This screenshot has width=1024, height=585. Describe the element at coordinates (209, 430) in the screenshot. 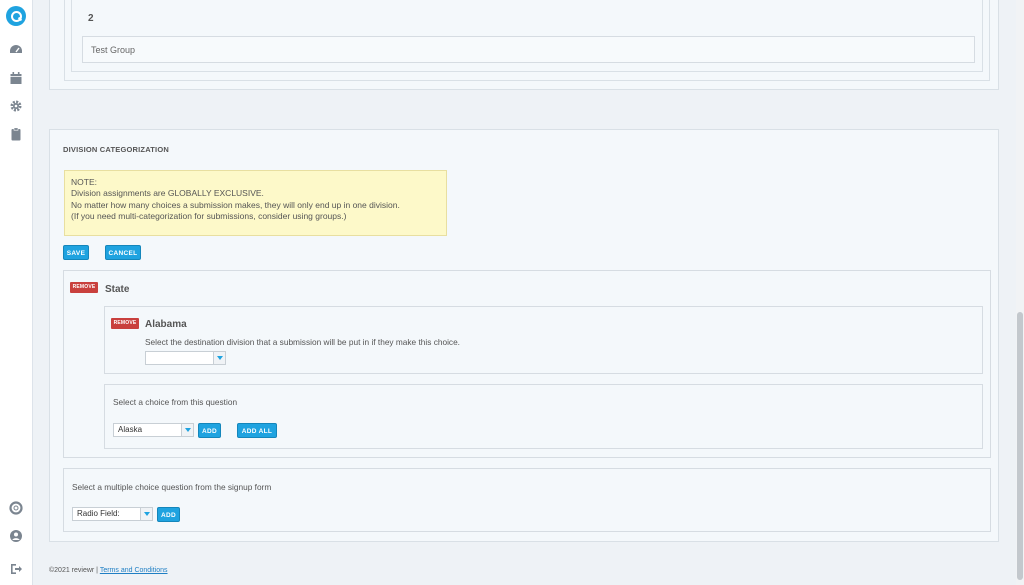

I see `add-choice-button: ADD` at that location.